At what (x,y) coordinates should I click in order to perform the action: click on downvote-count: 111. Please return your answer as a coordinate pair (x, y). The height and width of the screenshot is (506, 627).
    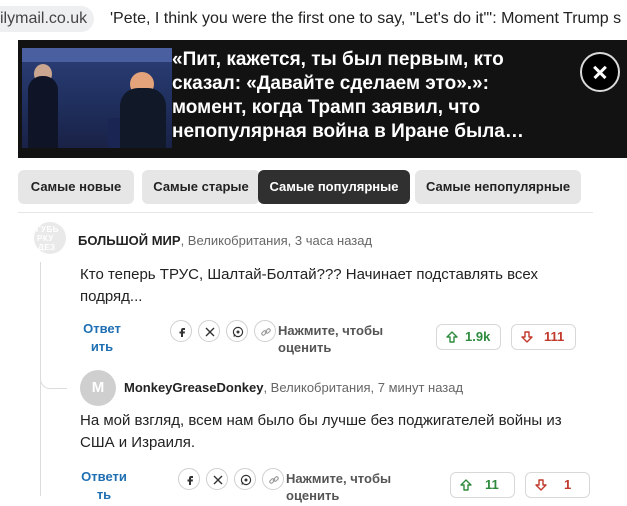
    Looking at the image, I should click on (554, 336).